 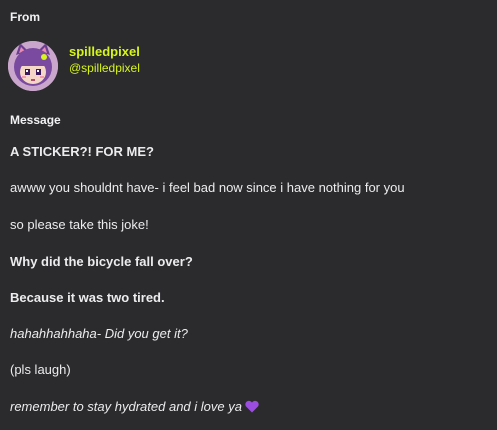 I want to click on message-line-5: Because it was two tired., so click(x=87, y=297).